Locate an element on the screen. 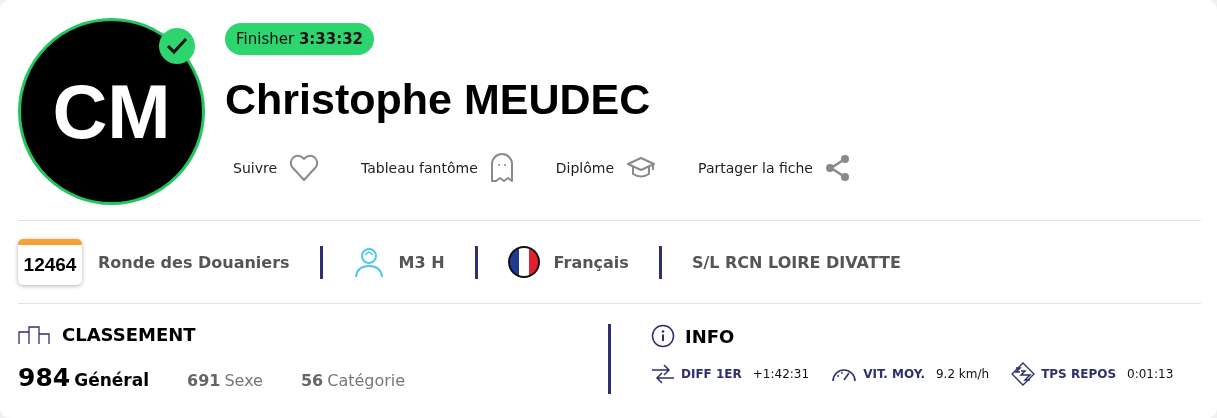  heart-icon is located at coordinates (304, 168).